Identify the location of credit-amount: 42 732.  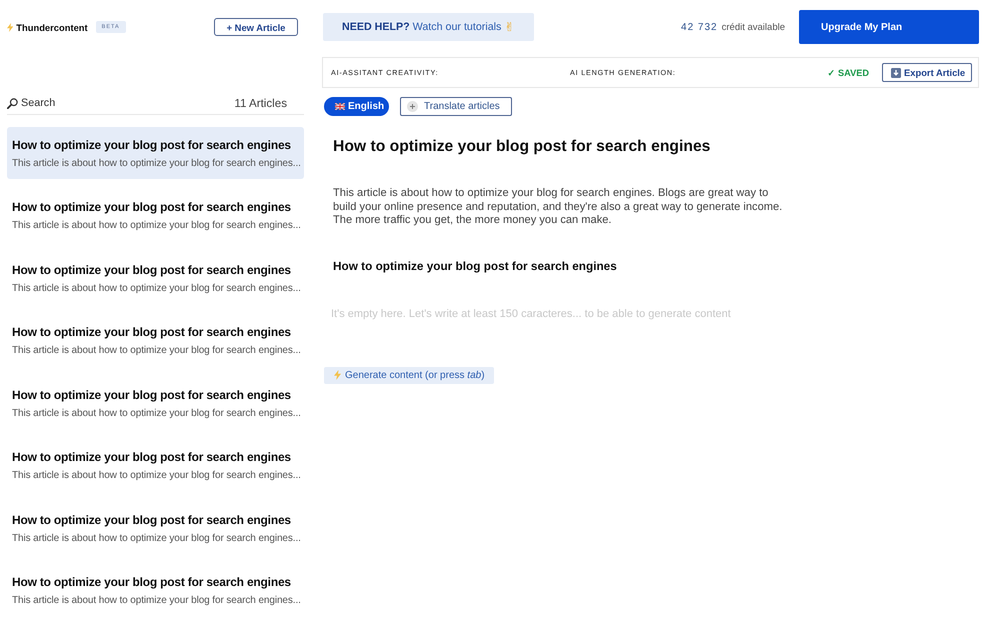
(699, 27).